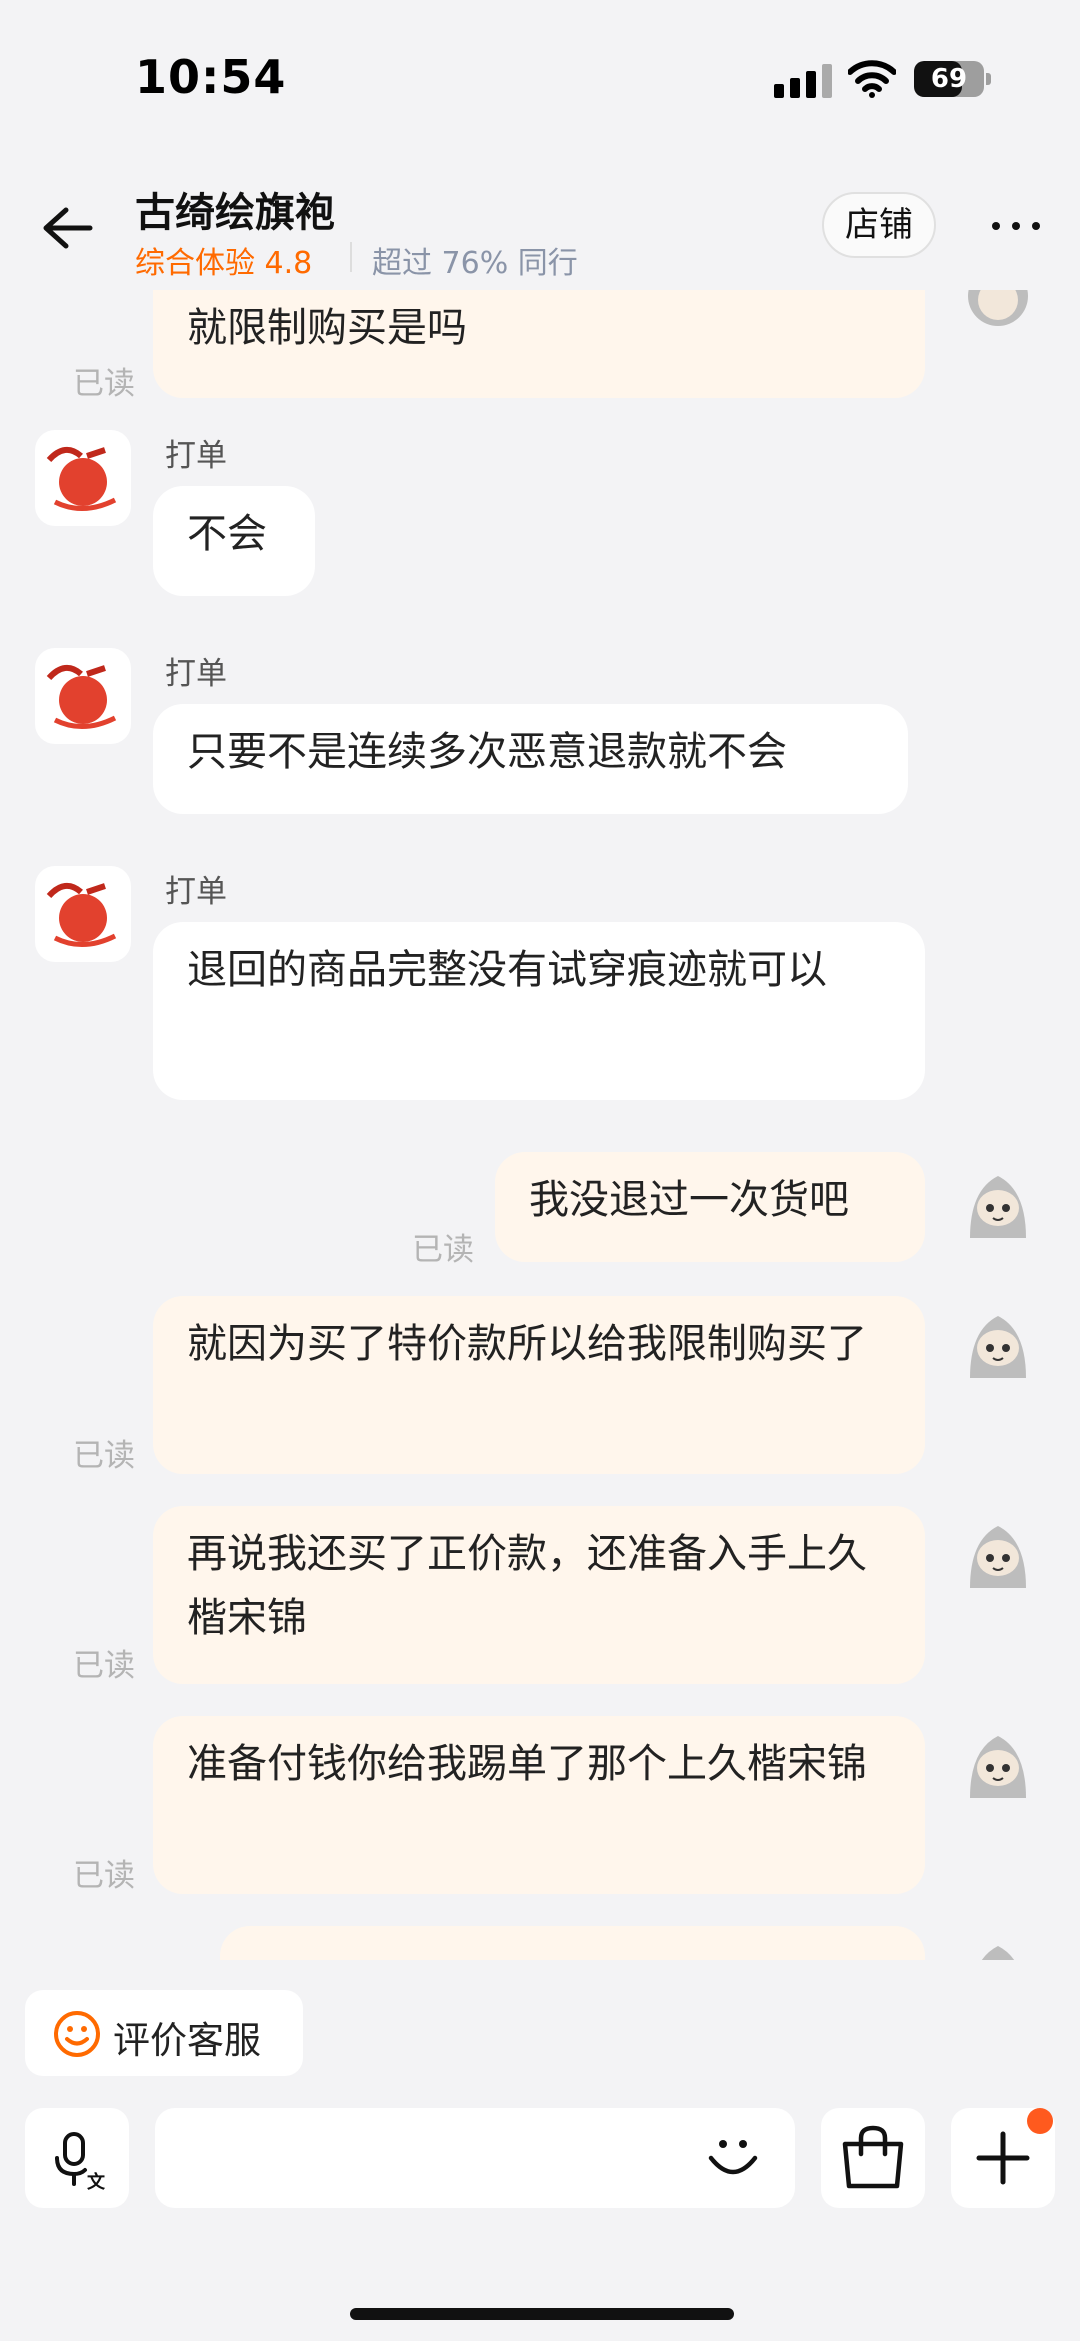 Image resolution: width=1080 pixels, height=2341 pixels. What do you see at coordinates (96, 2182) in the screenshot?
I see `svg-text: 文` at bounding box center [96, 2182].